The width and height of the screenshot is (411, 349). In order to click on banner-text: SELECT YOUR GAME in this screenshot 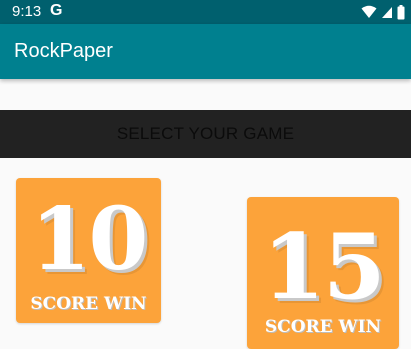, I will do `click(205, 133)`.